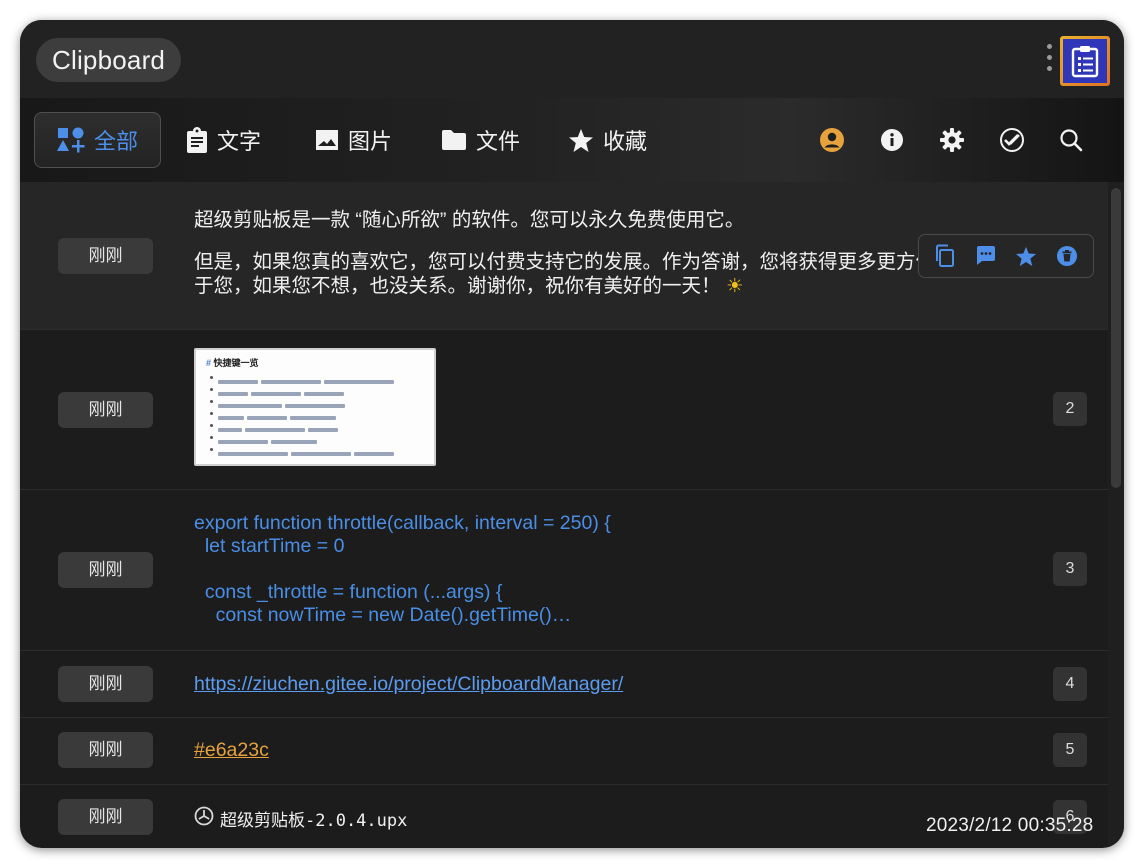 Image resolution: width=1144 pixels, height=868 pixels. Describe the element at coordinates (239, 141) in the screenshot. I see `tab-text-label: 文字` at that location.